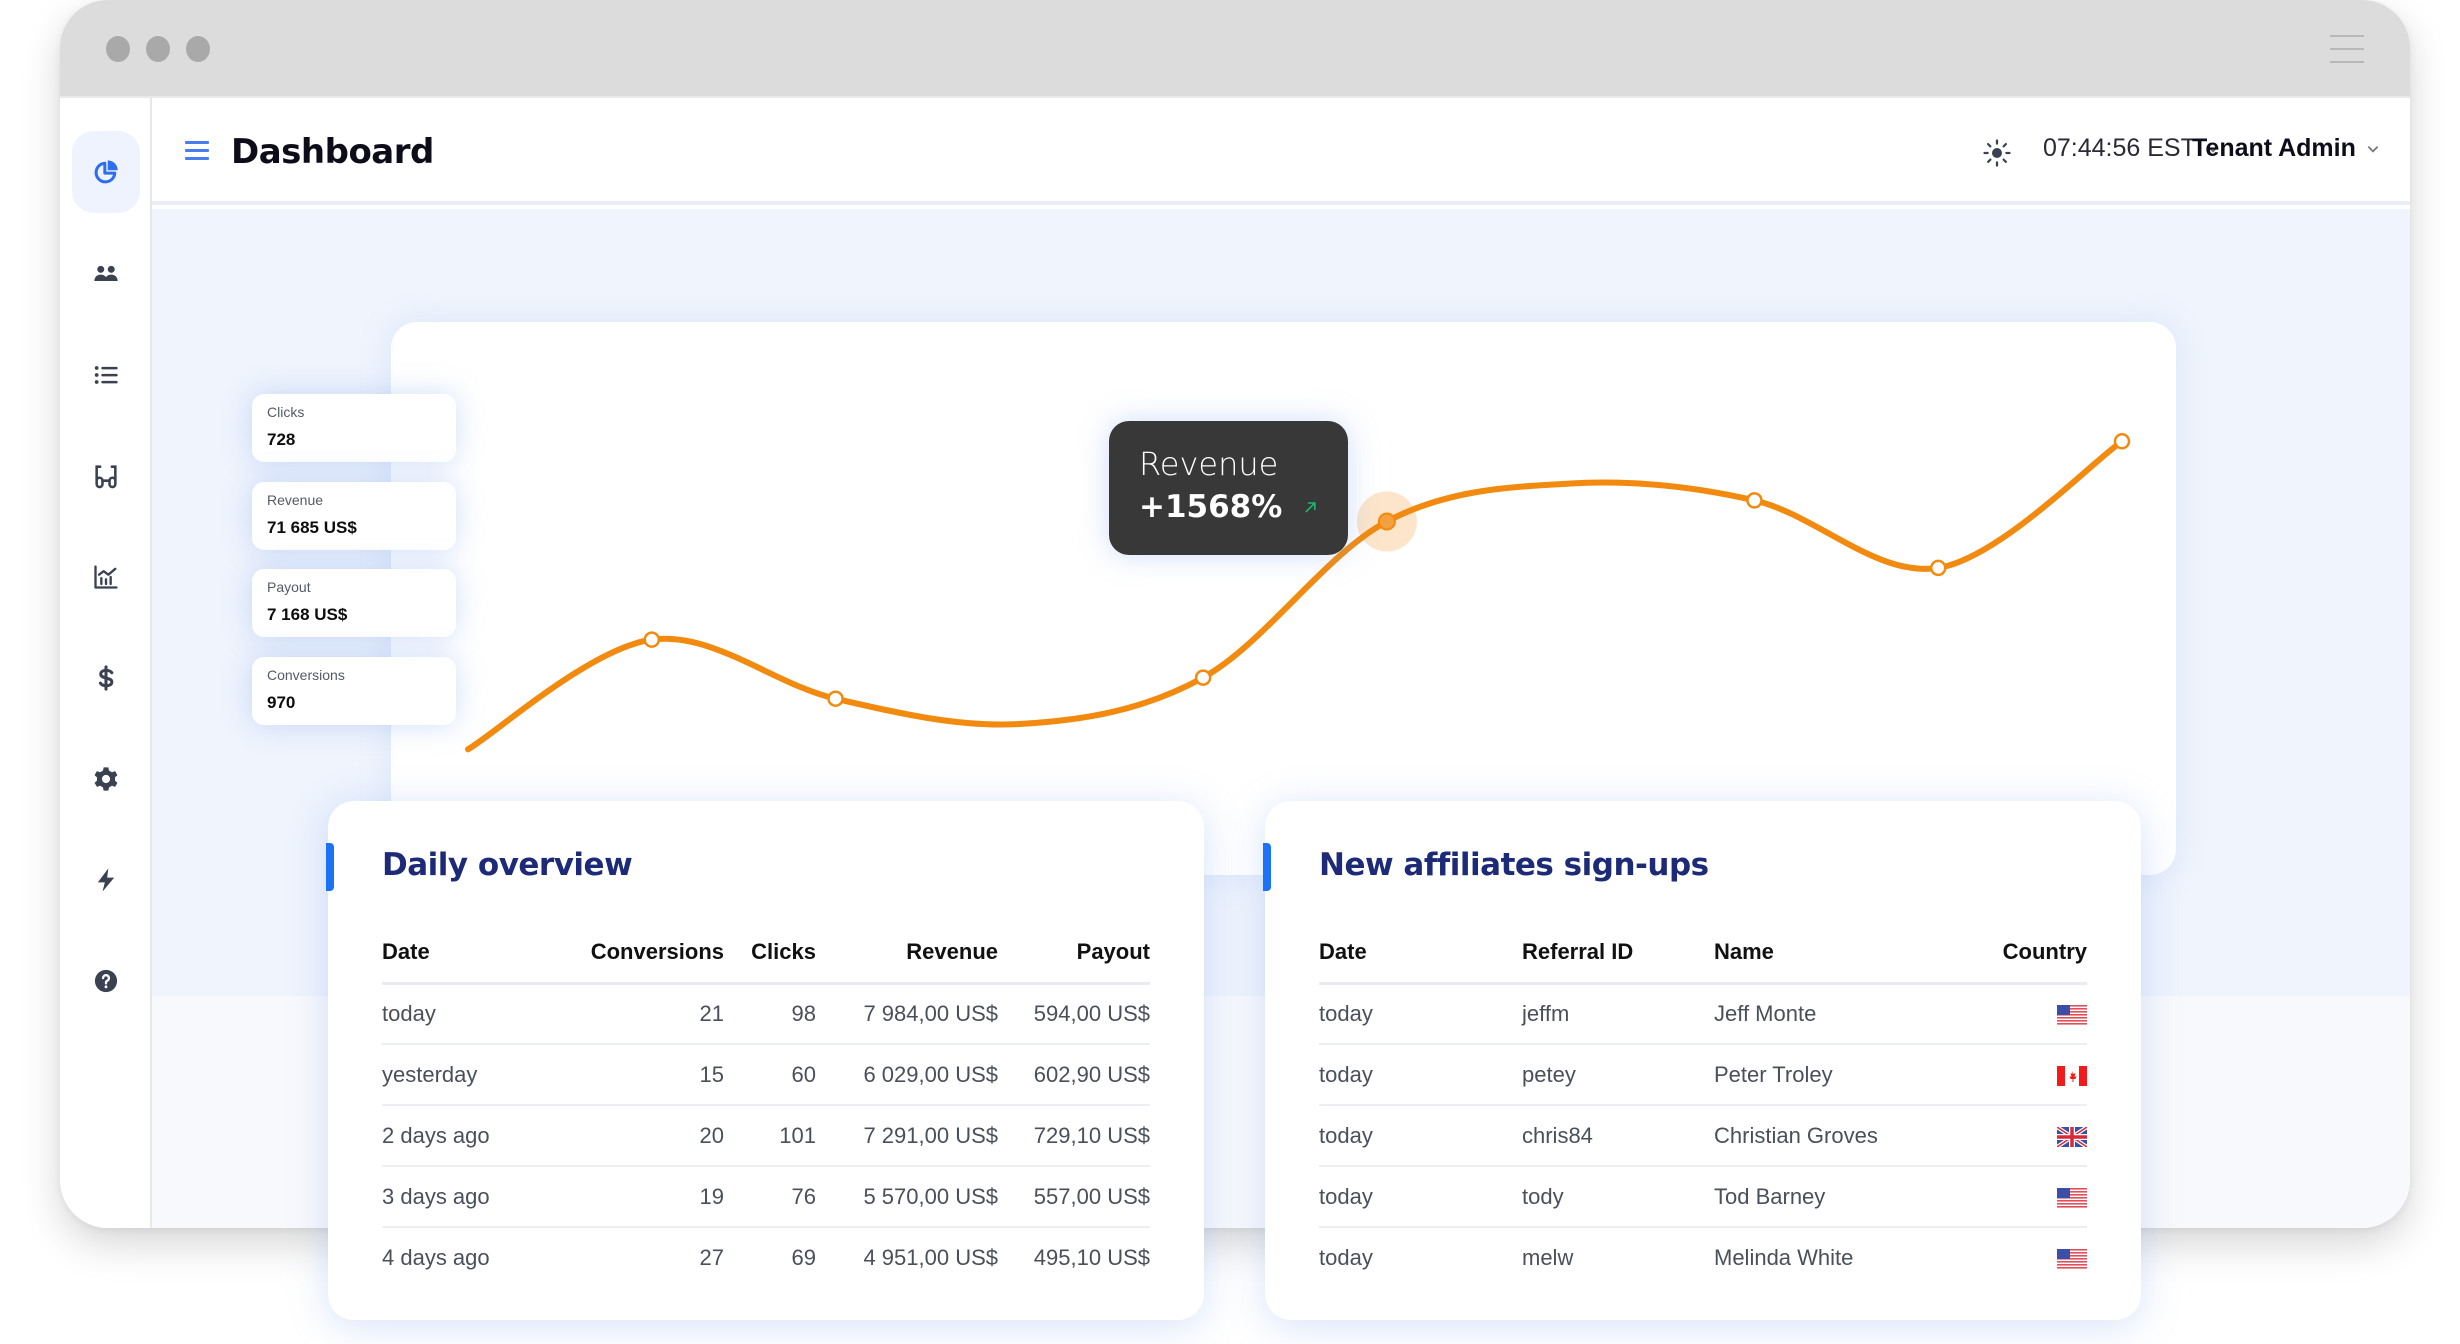 The width and height of the screenshot is (2460, 1344). Describe the element at coordinates (1211, 507) in the screenshot. I see `tooltip-value: +1568%` at that location.